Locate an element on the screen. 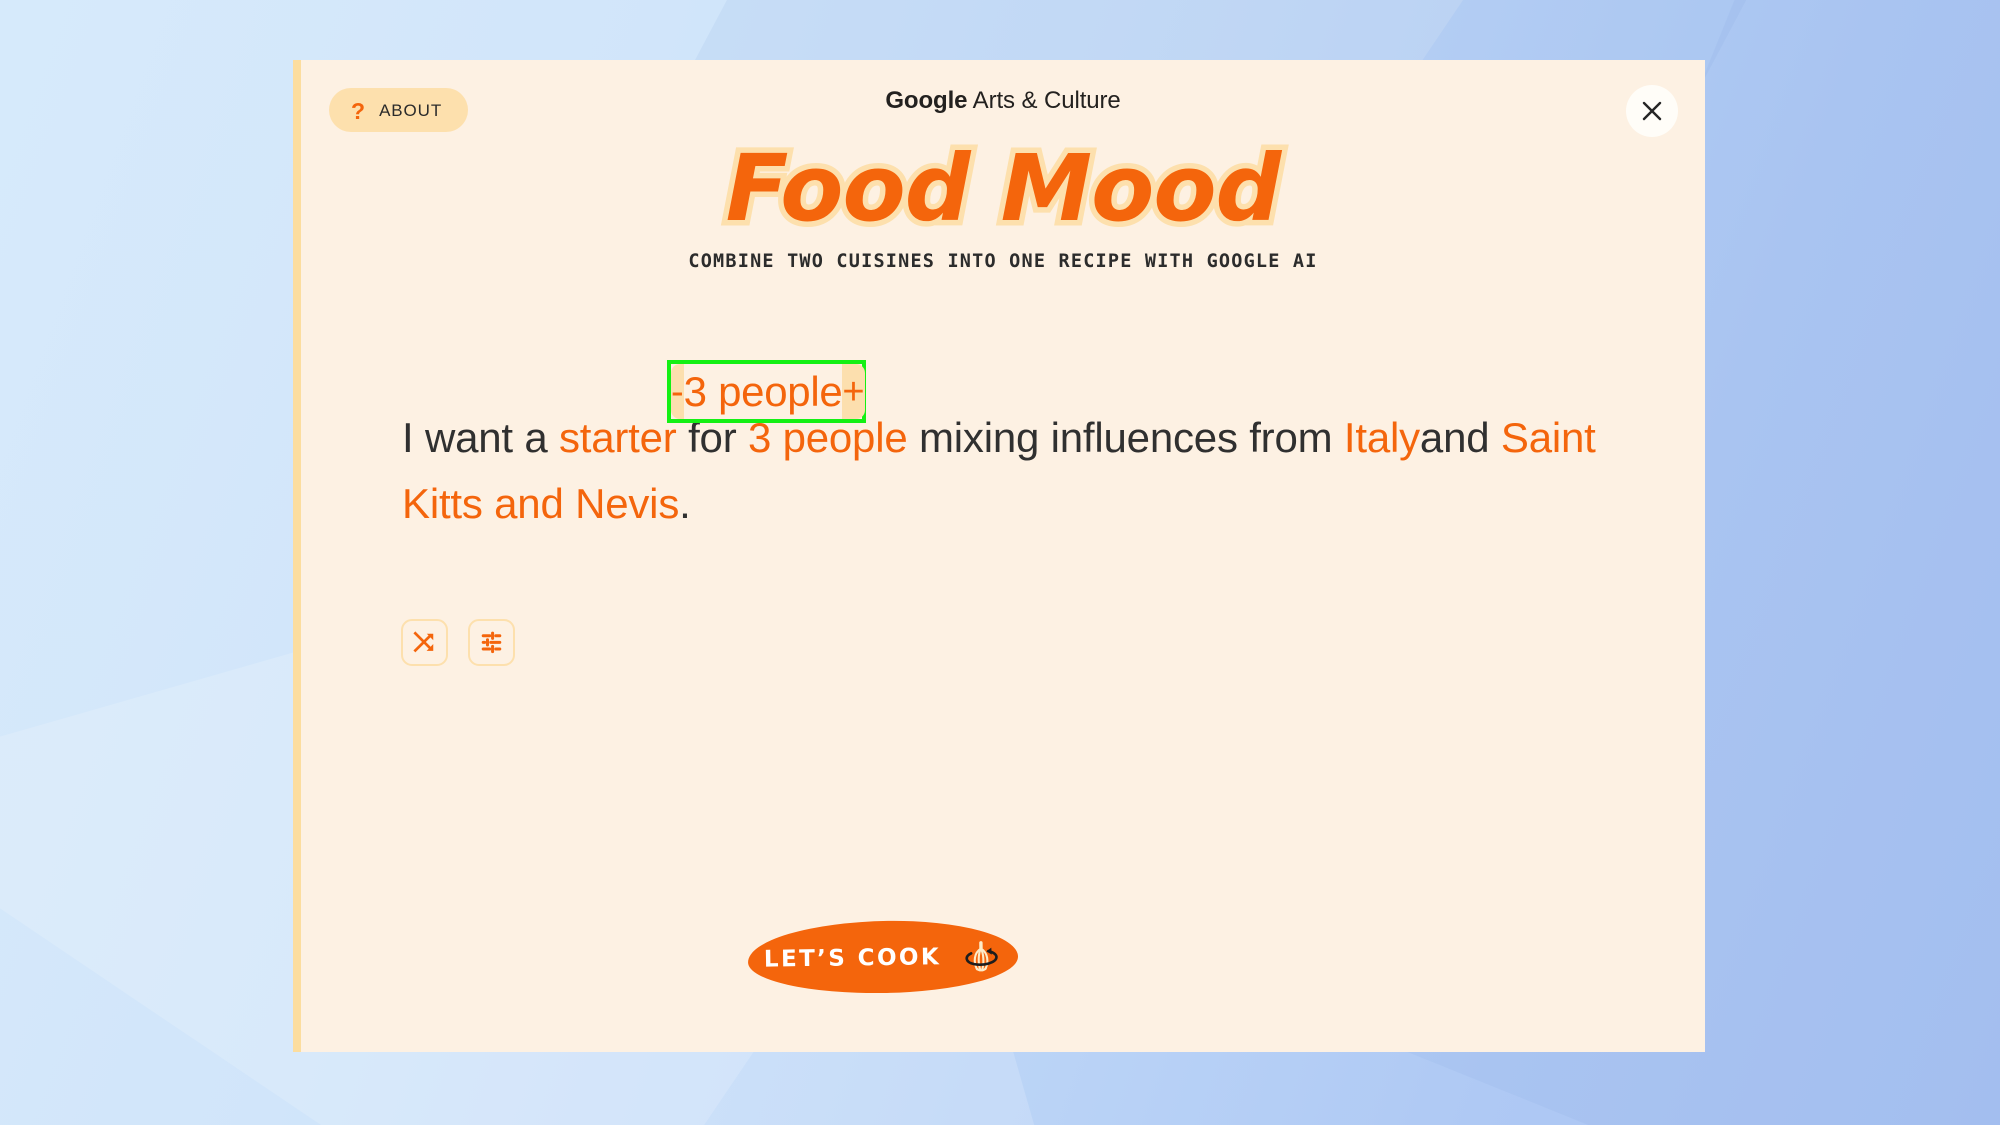 Image resolution: width=2000 pixels, height=1125 pixels. tune-icon is located at coordinates (491, 642).